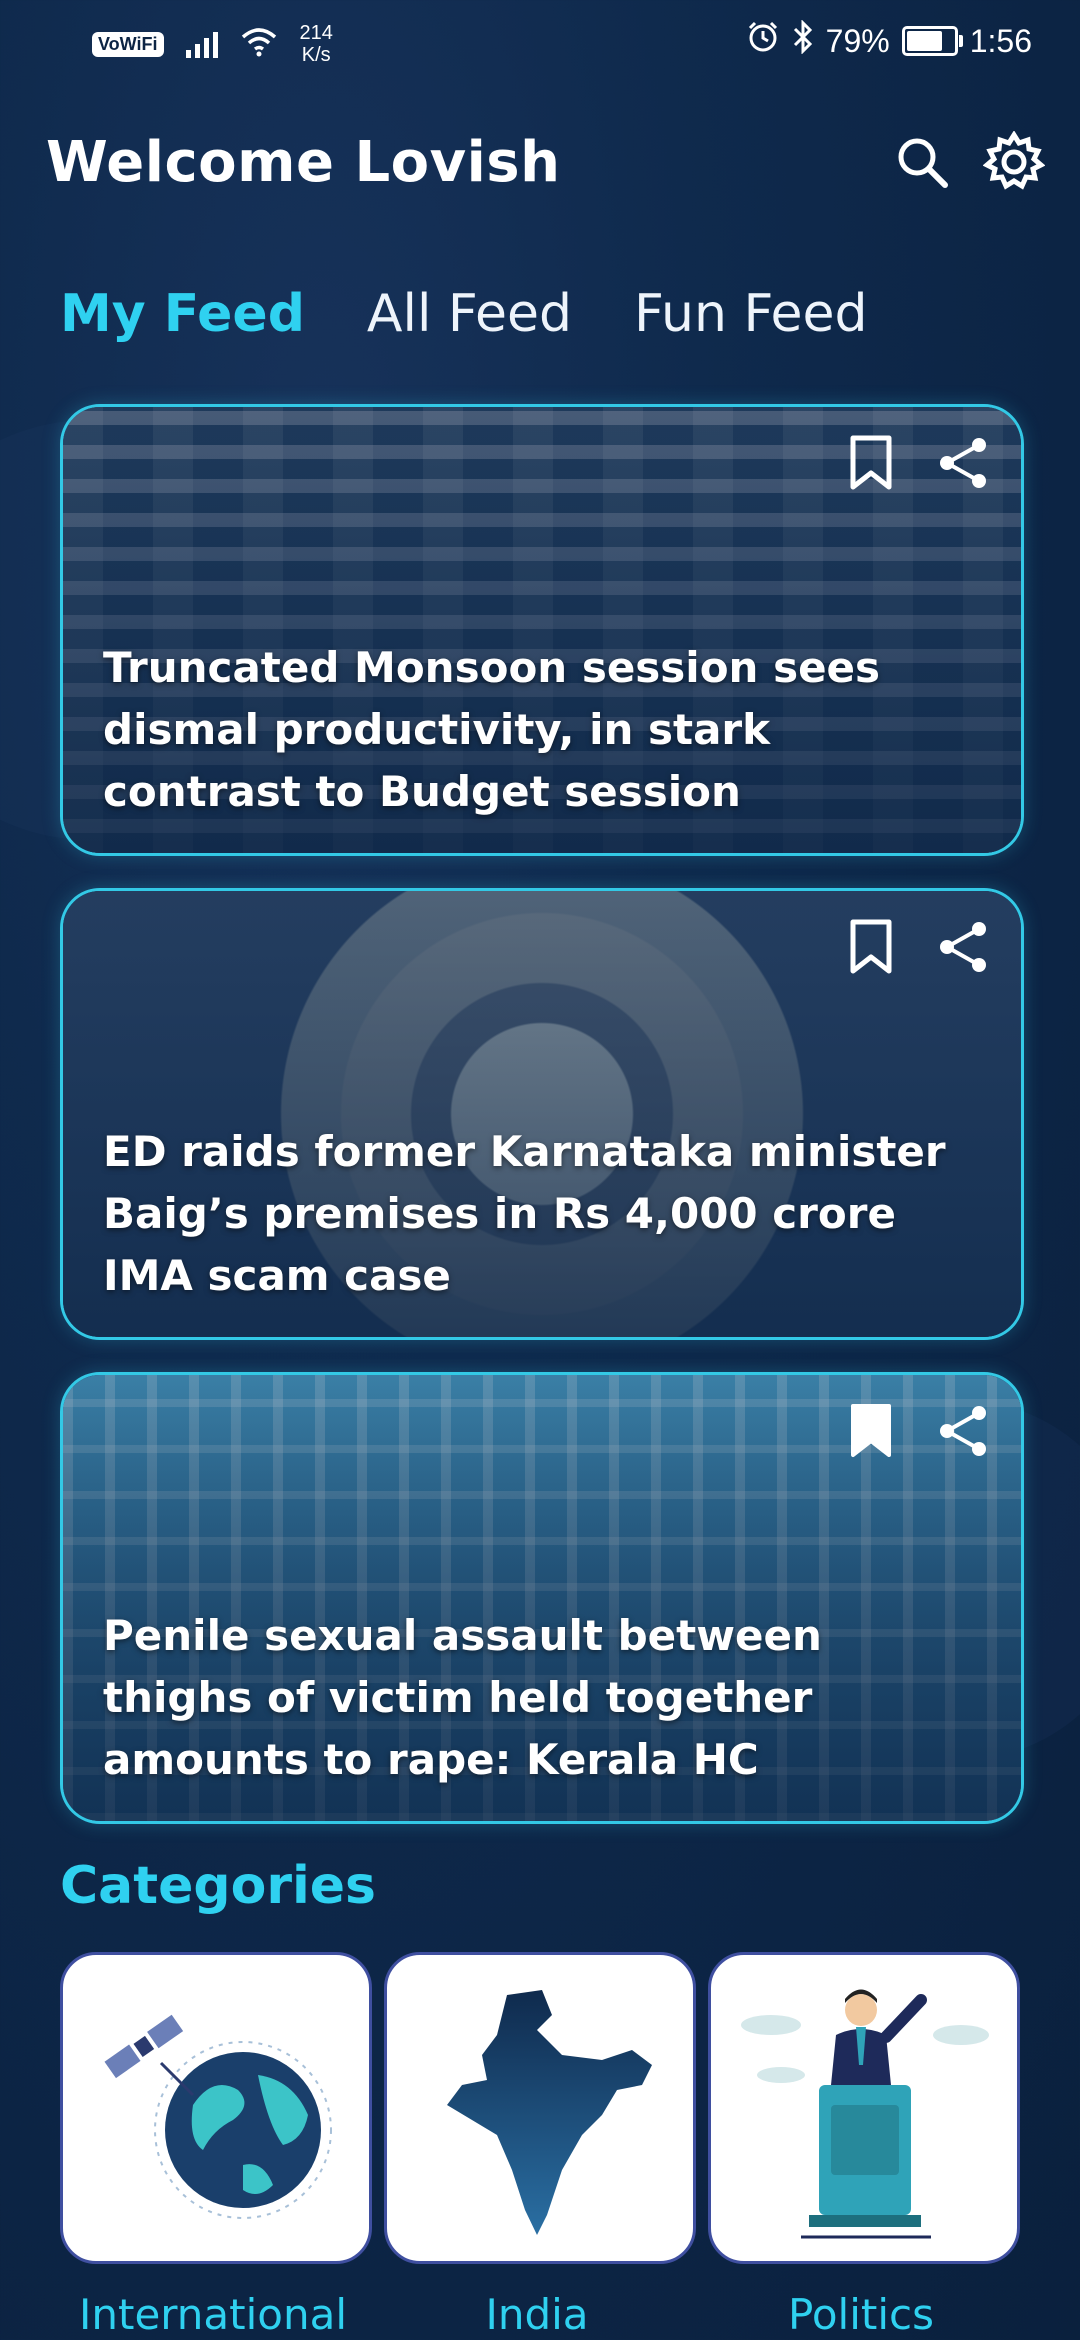 The height and width of the screenshot is (2340, 1080). What do you see at coordinates (316, 33) in the screenshot?
I see `speed-value: 214` at bounding box center [316, 33].